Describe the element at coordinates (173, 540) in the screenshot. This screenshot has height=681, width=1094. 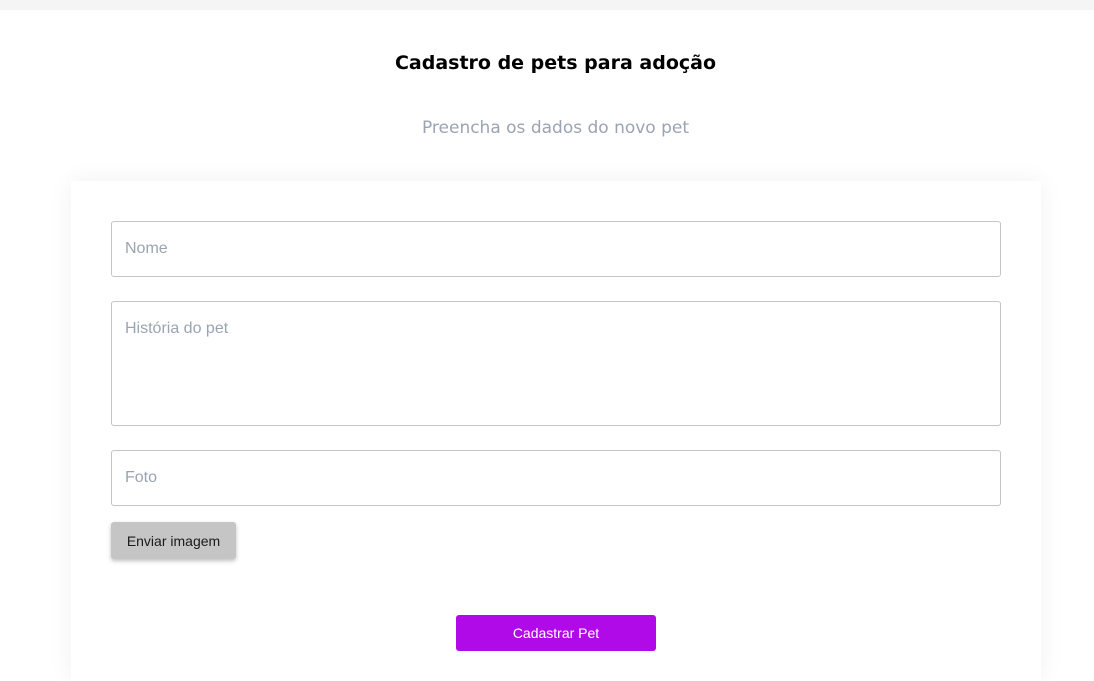
I see `upload-image-button: Enviar imagem` at that location.